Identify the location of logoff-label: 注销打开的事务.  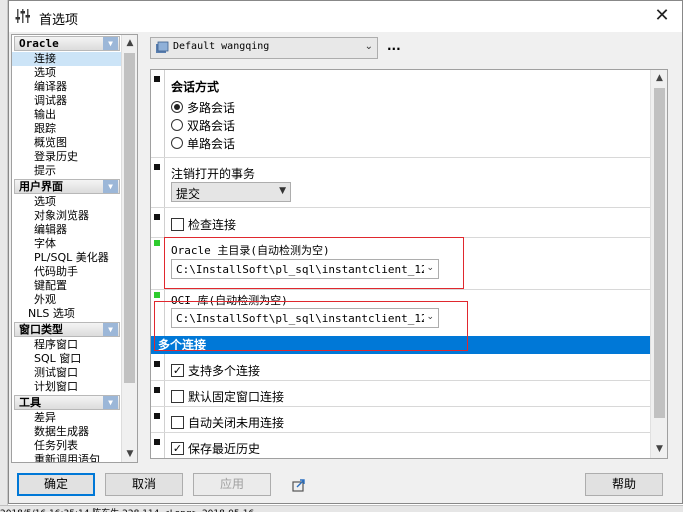
(213, 174).